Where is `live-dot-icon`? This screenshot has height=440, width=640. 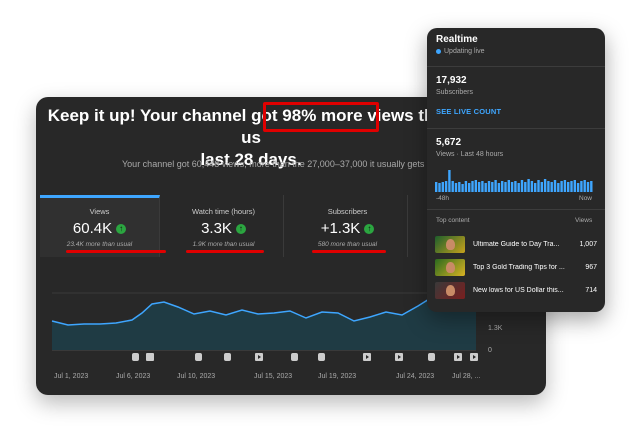
live-dot-icon is located at coordinates (438, 51).